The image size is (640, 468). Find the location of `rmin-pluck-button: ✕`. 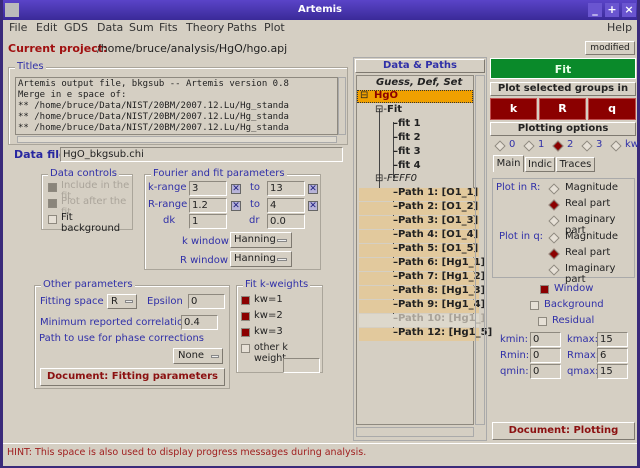

rmin-pluck-button: ✕ is located at coordinates (236, 206).